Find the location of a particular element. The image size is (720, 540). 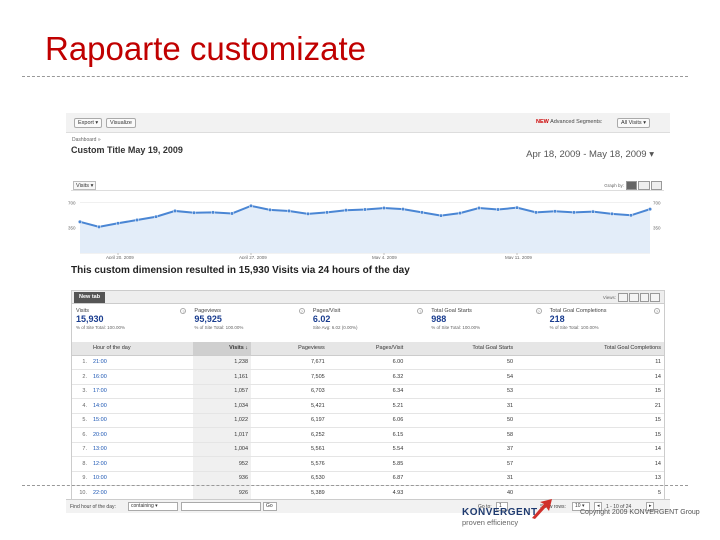

table-cell: 21 is located at coordinates (590, 406).